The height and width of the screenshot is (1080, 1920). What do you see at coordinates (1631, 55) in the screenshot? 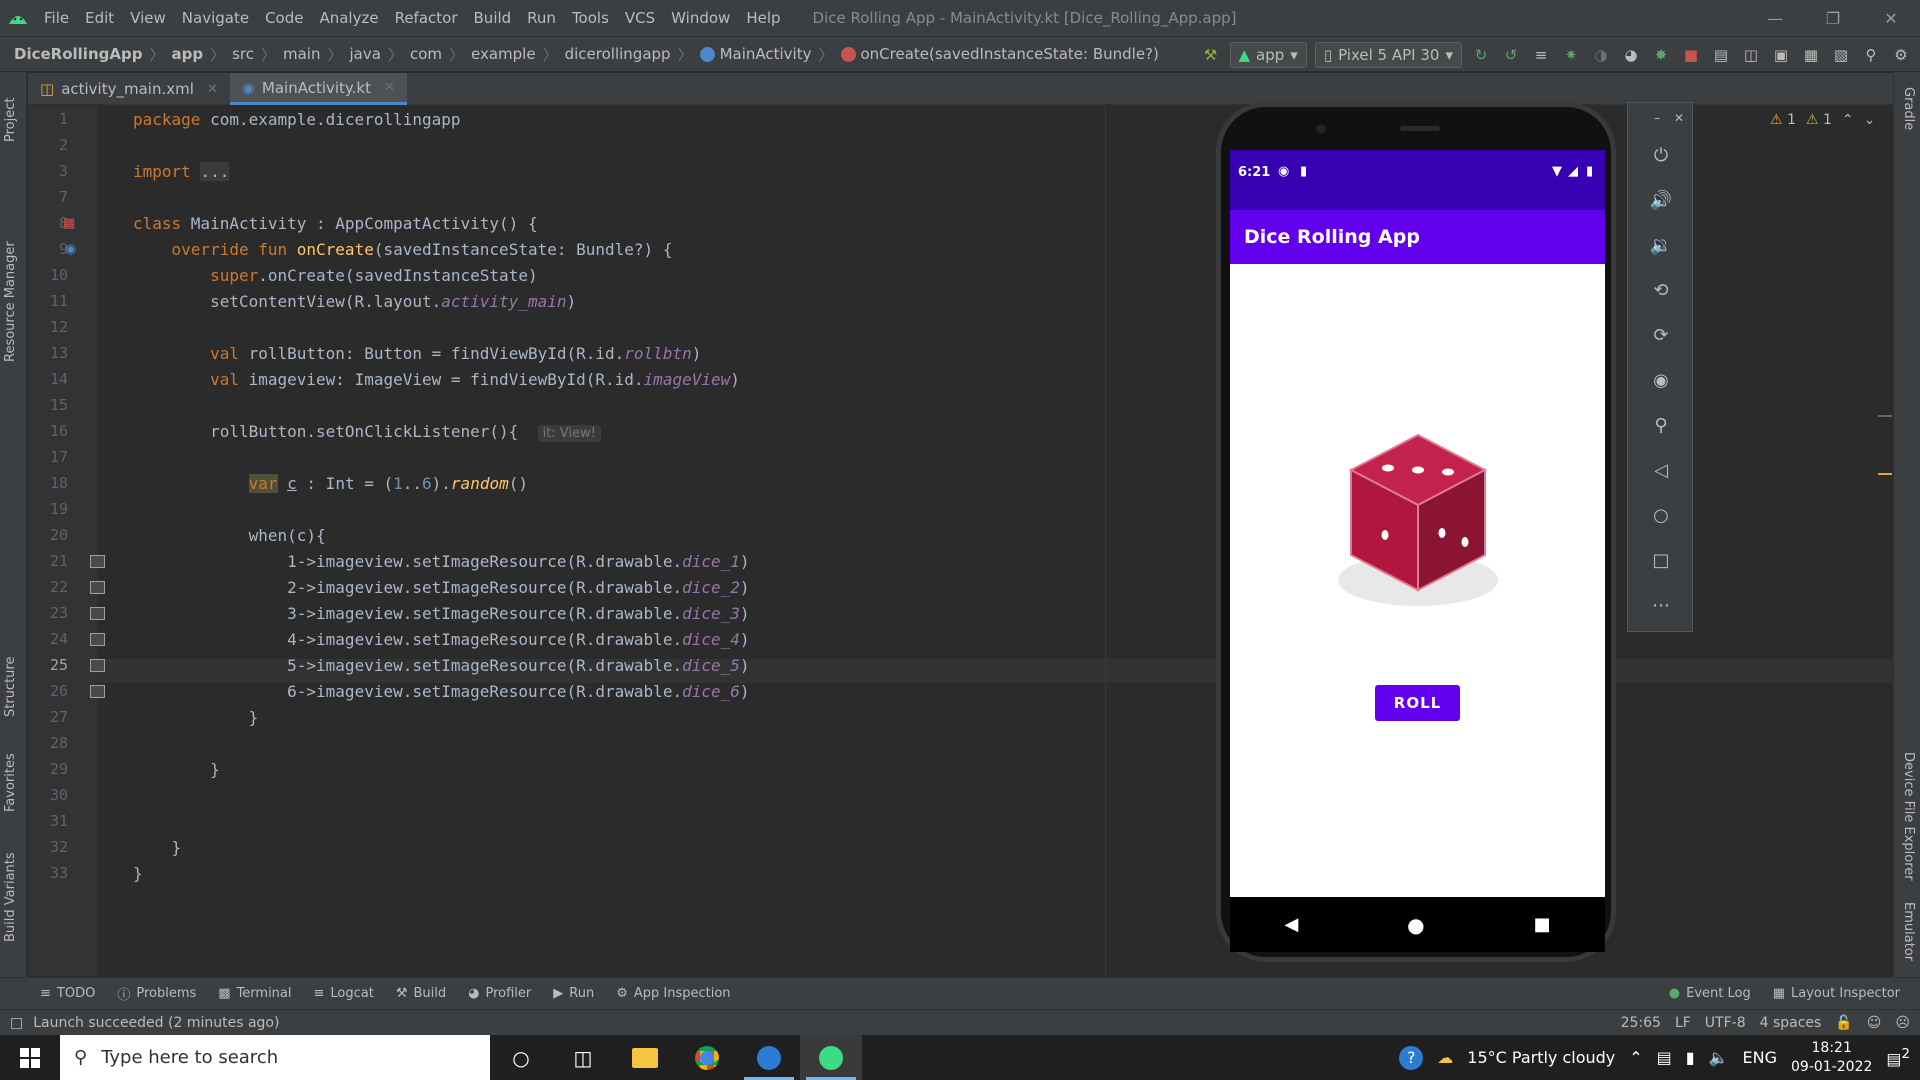
I see `attach-debugger-icon: ◕` at bounding box center [1631, 55].